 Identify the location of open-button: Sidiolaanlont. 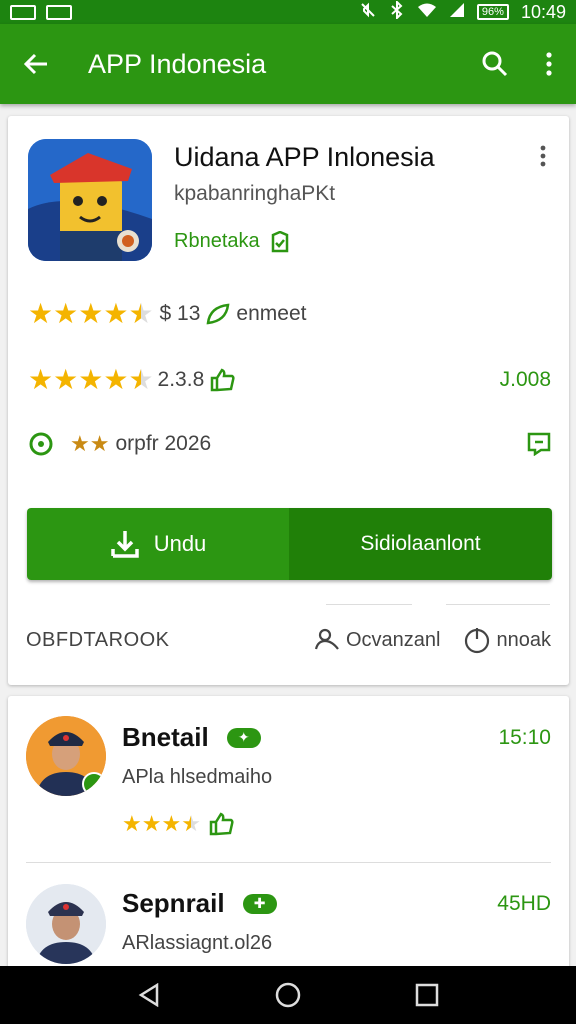
(420, 544).